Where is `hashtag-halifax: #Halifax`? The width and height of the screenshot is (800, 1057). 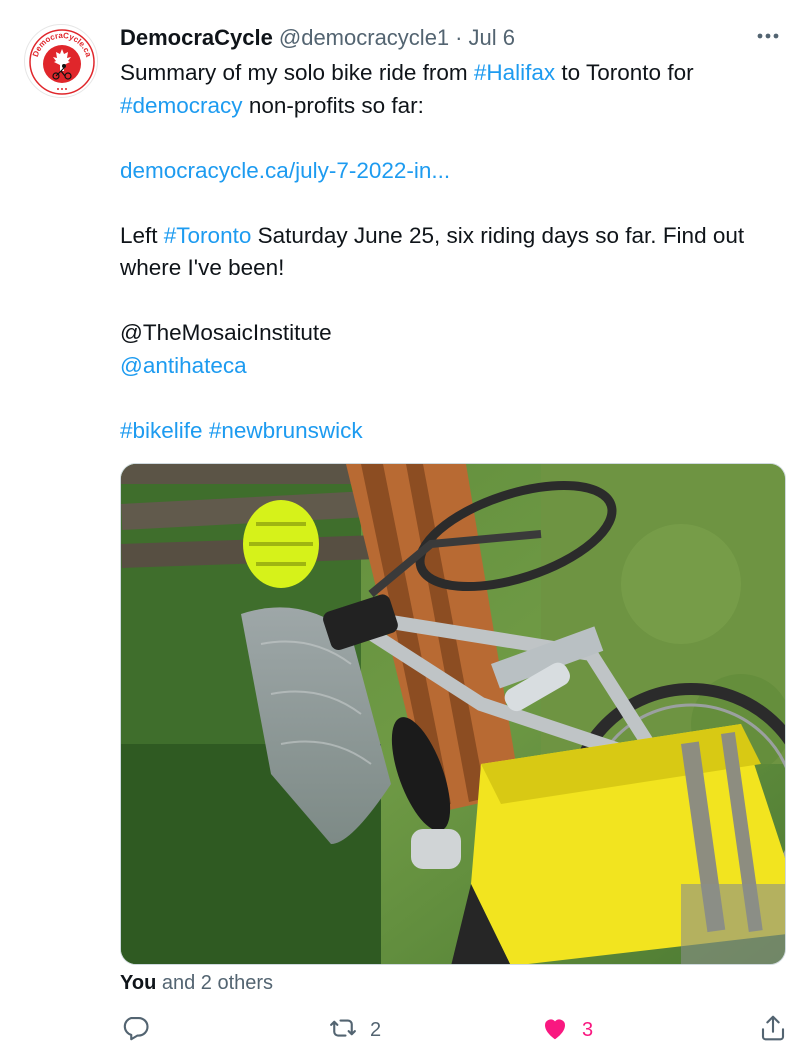 hashtag-halifax: #Halifax is located at coordinates (514, 72).